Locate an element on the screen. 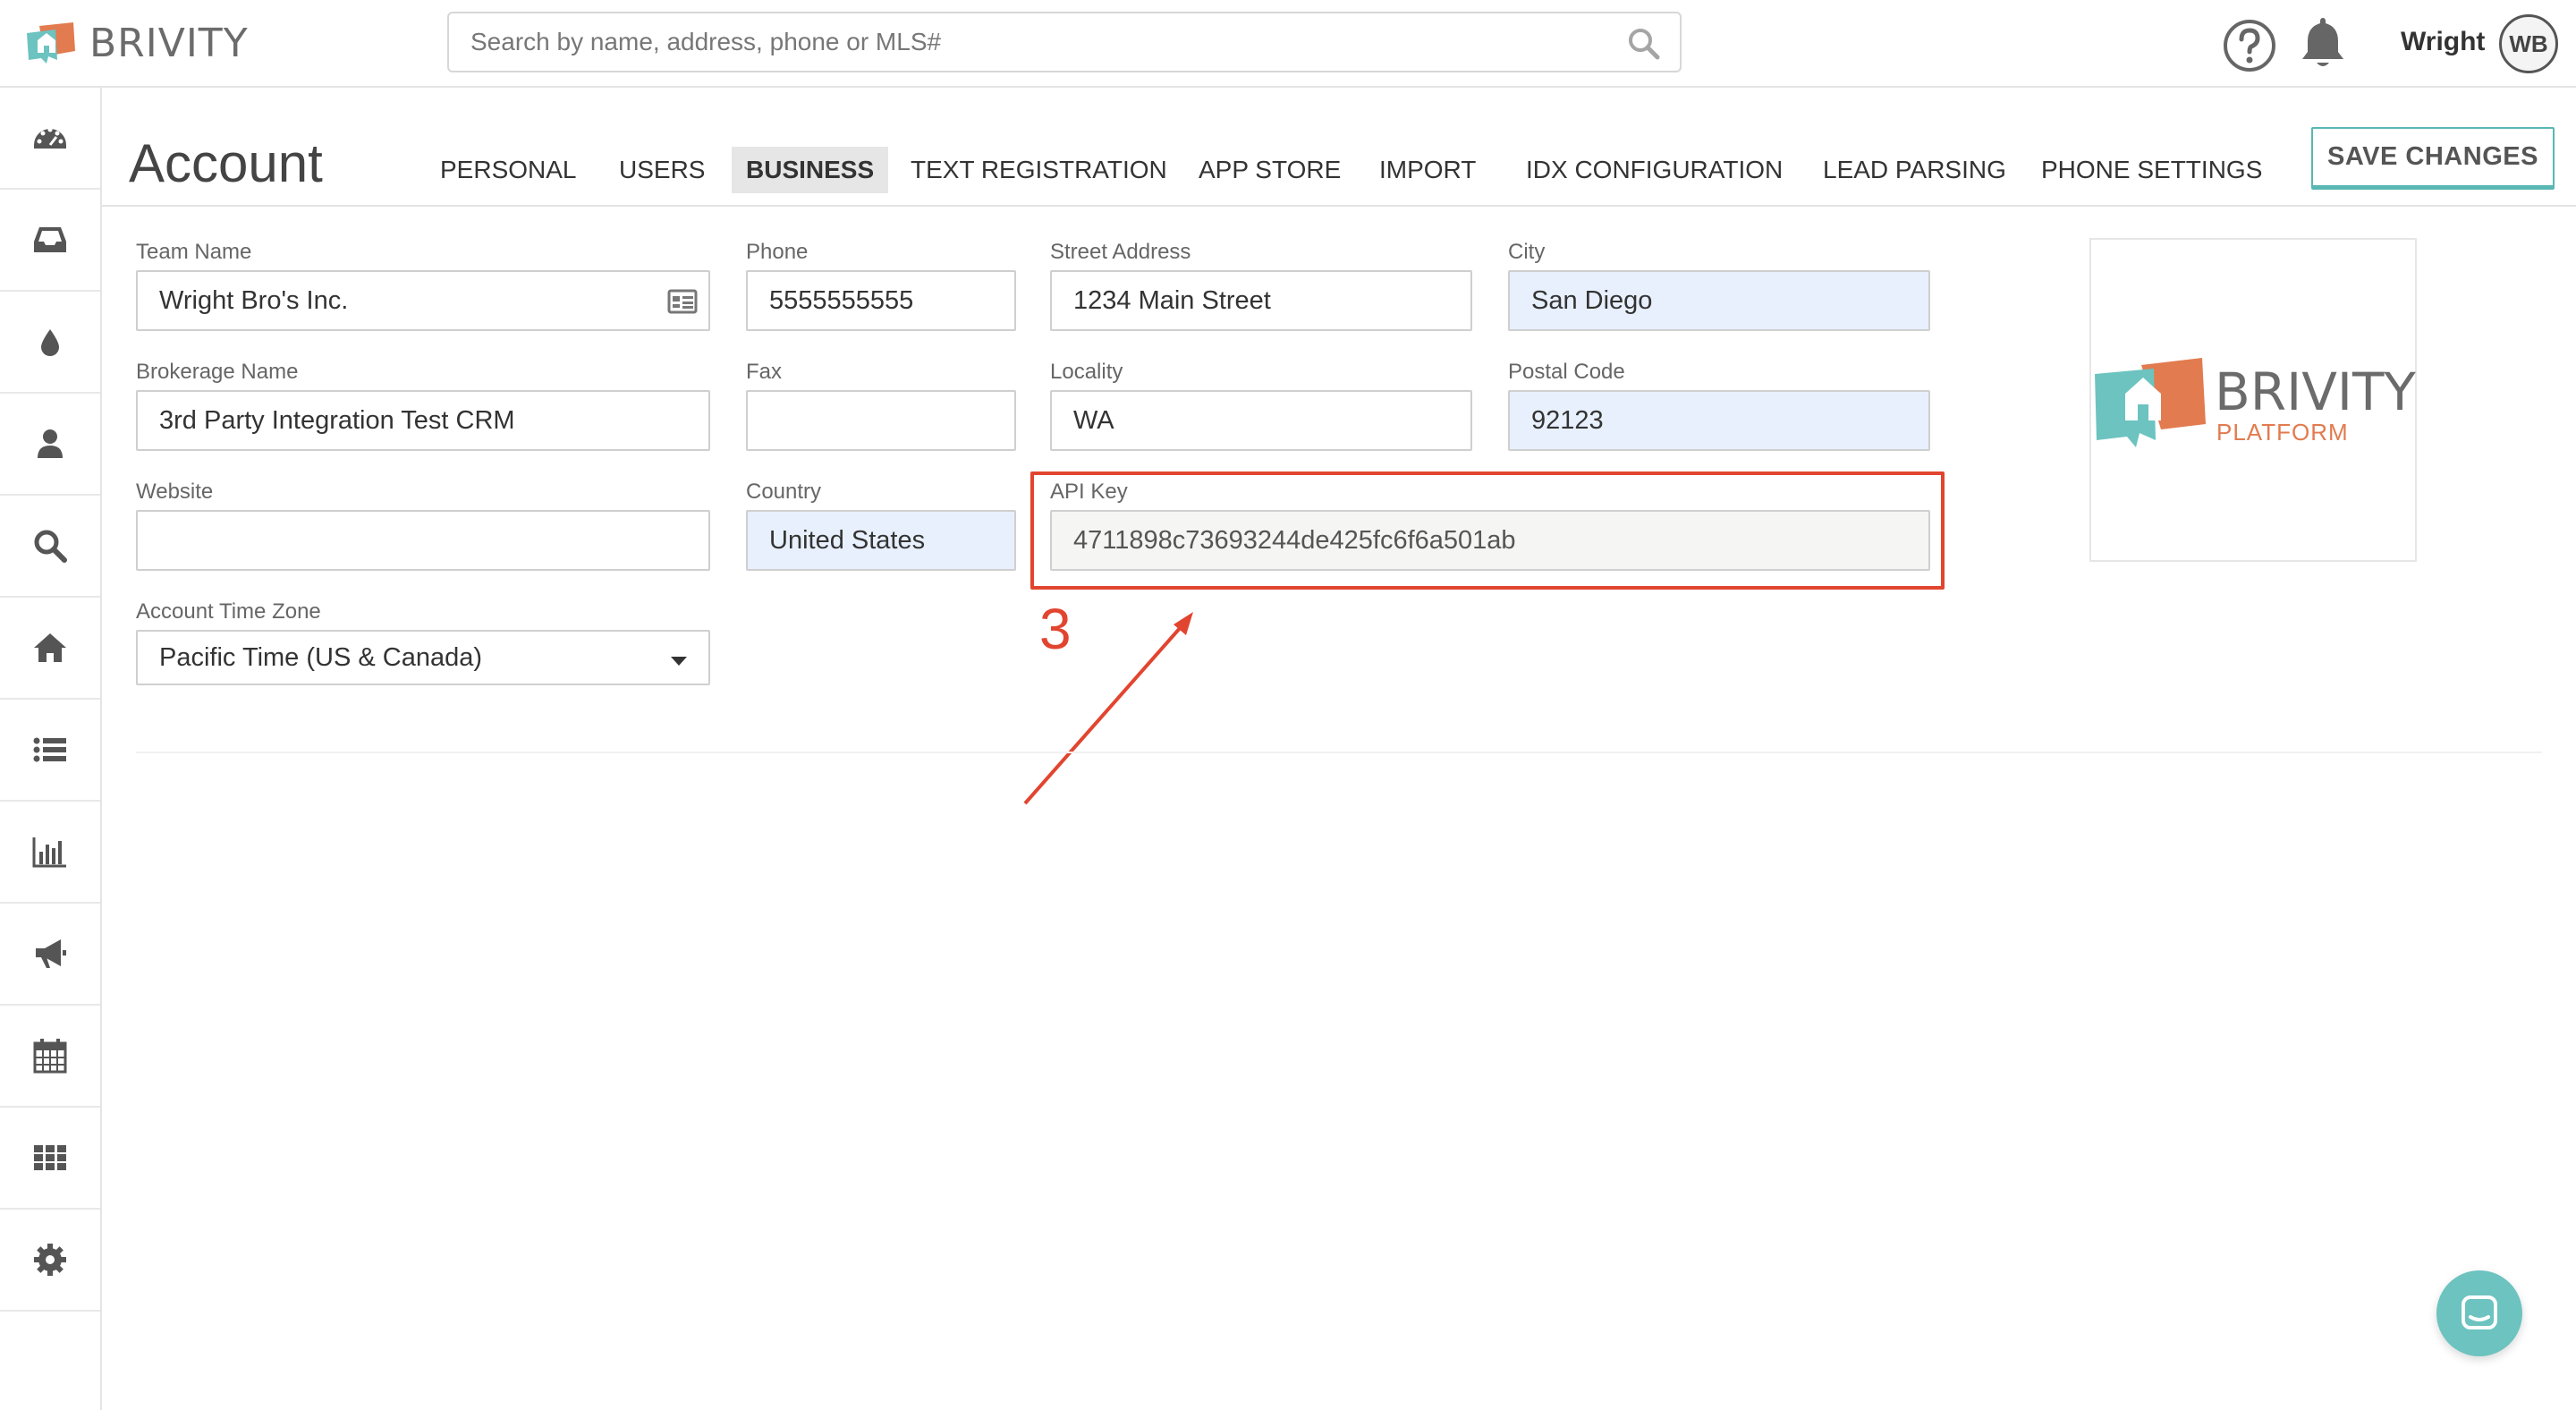  website-field is located at coordinates (423, 540).